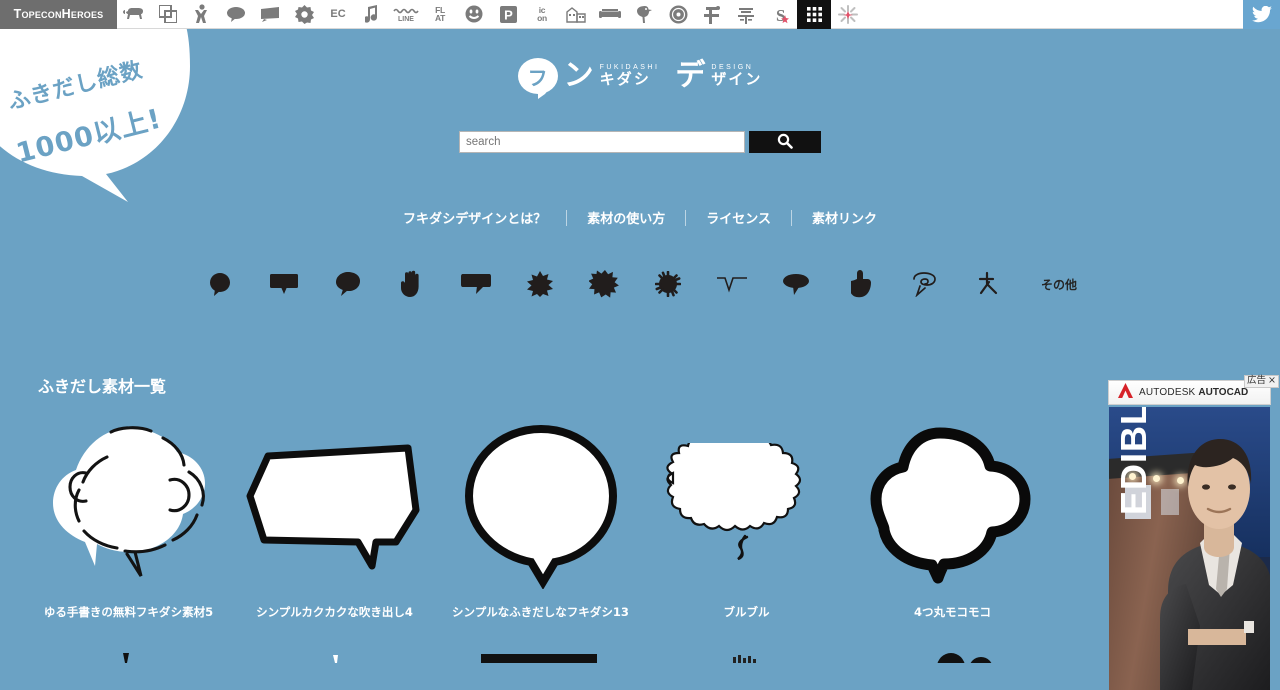  Describe the element at coordinates (304, 14) in the screenshot. I see `flower-icon` at that location.